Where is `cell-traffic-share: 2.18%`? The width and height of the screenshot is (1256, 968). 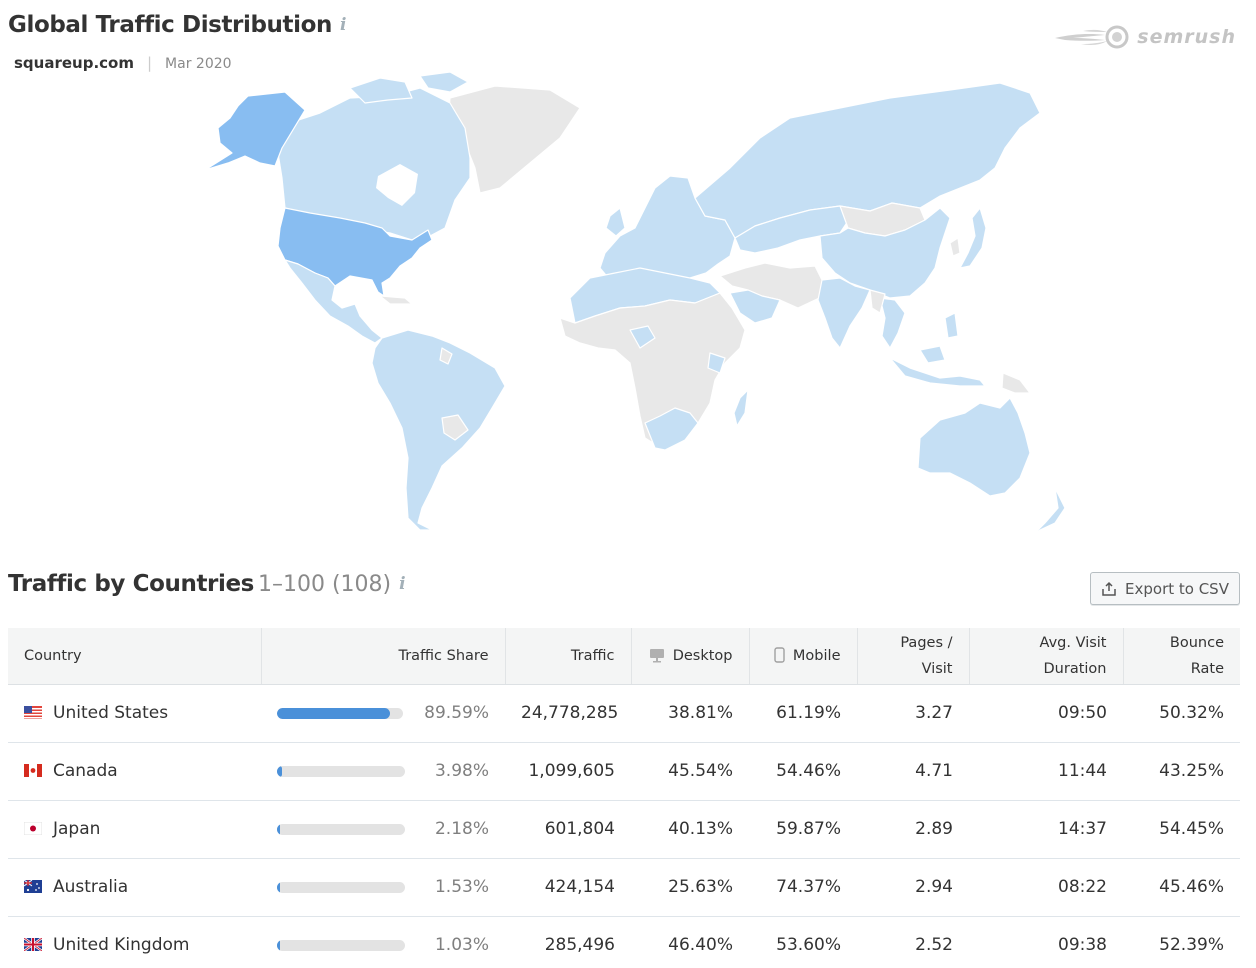
cell-traffic-share: 2.18% is located at coordinates (383, 829).